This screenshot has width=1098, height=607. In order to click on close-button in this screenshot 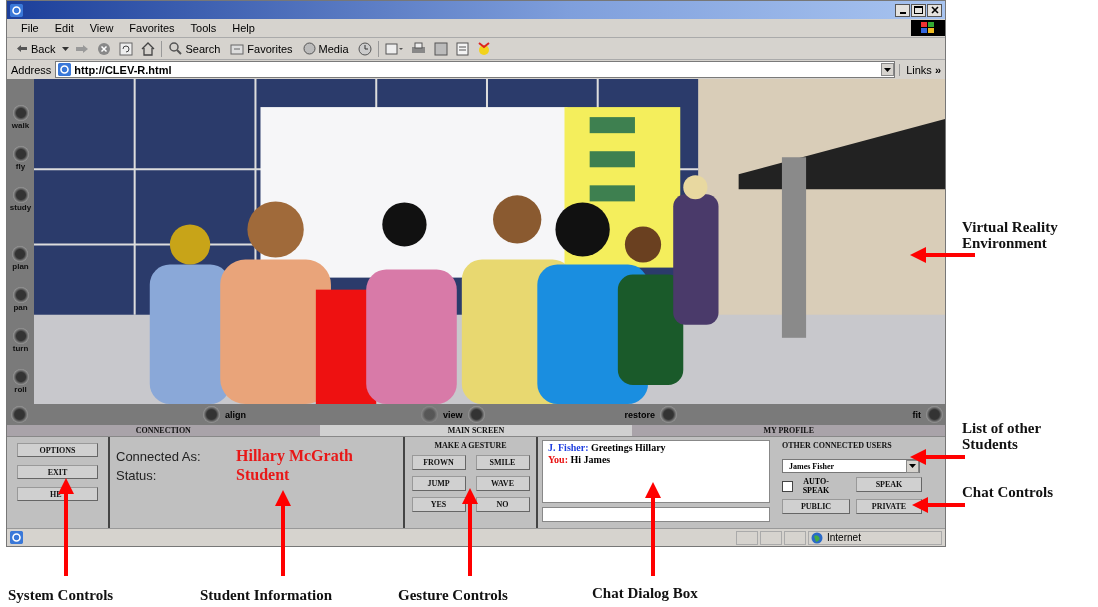, I will do `click(934, 10)`.